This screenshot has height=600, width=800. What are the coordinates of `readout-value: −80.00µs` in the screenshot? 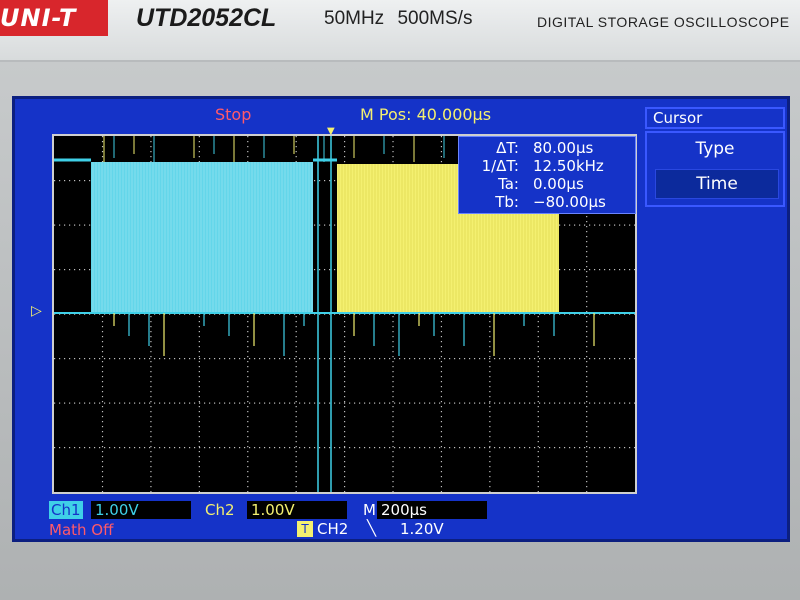 It's located at (569, 202).